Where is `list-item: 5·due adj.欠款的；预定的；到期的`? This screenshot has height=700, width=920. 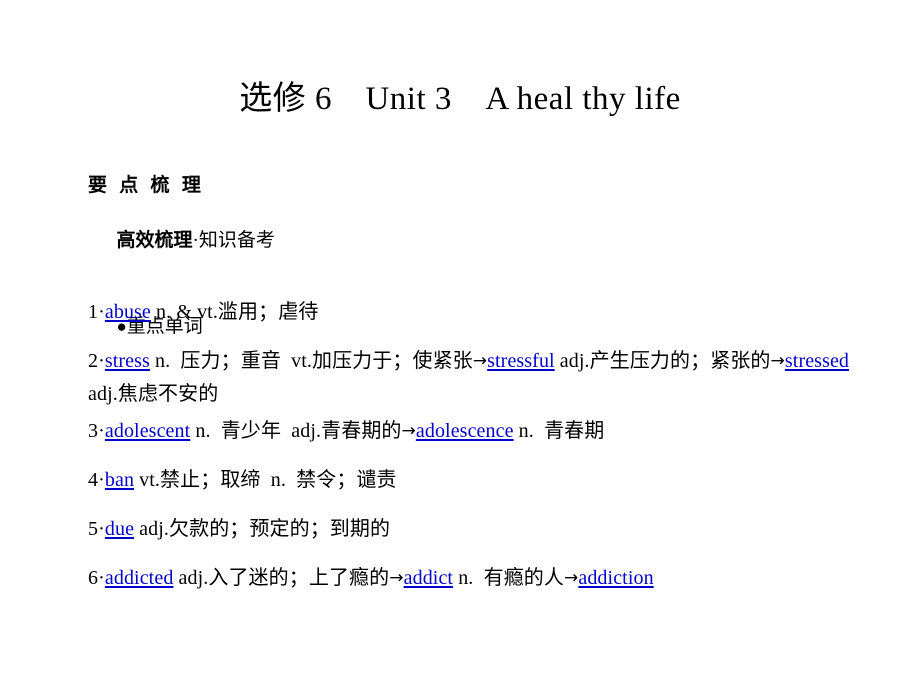 list-item: 5·due adj.欠款的；预定的；到期的 is located at coordinates (473, 529).